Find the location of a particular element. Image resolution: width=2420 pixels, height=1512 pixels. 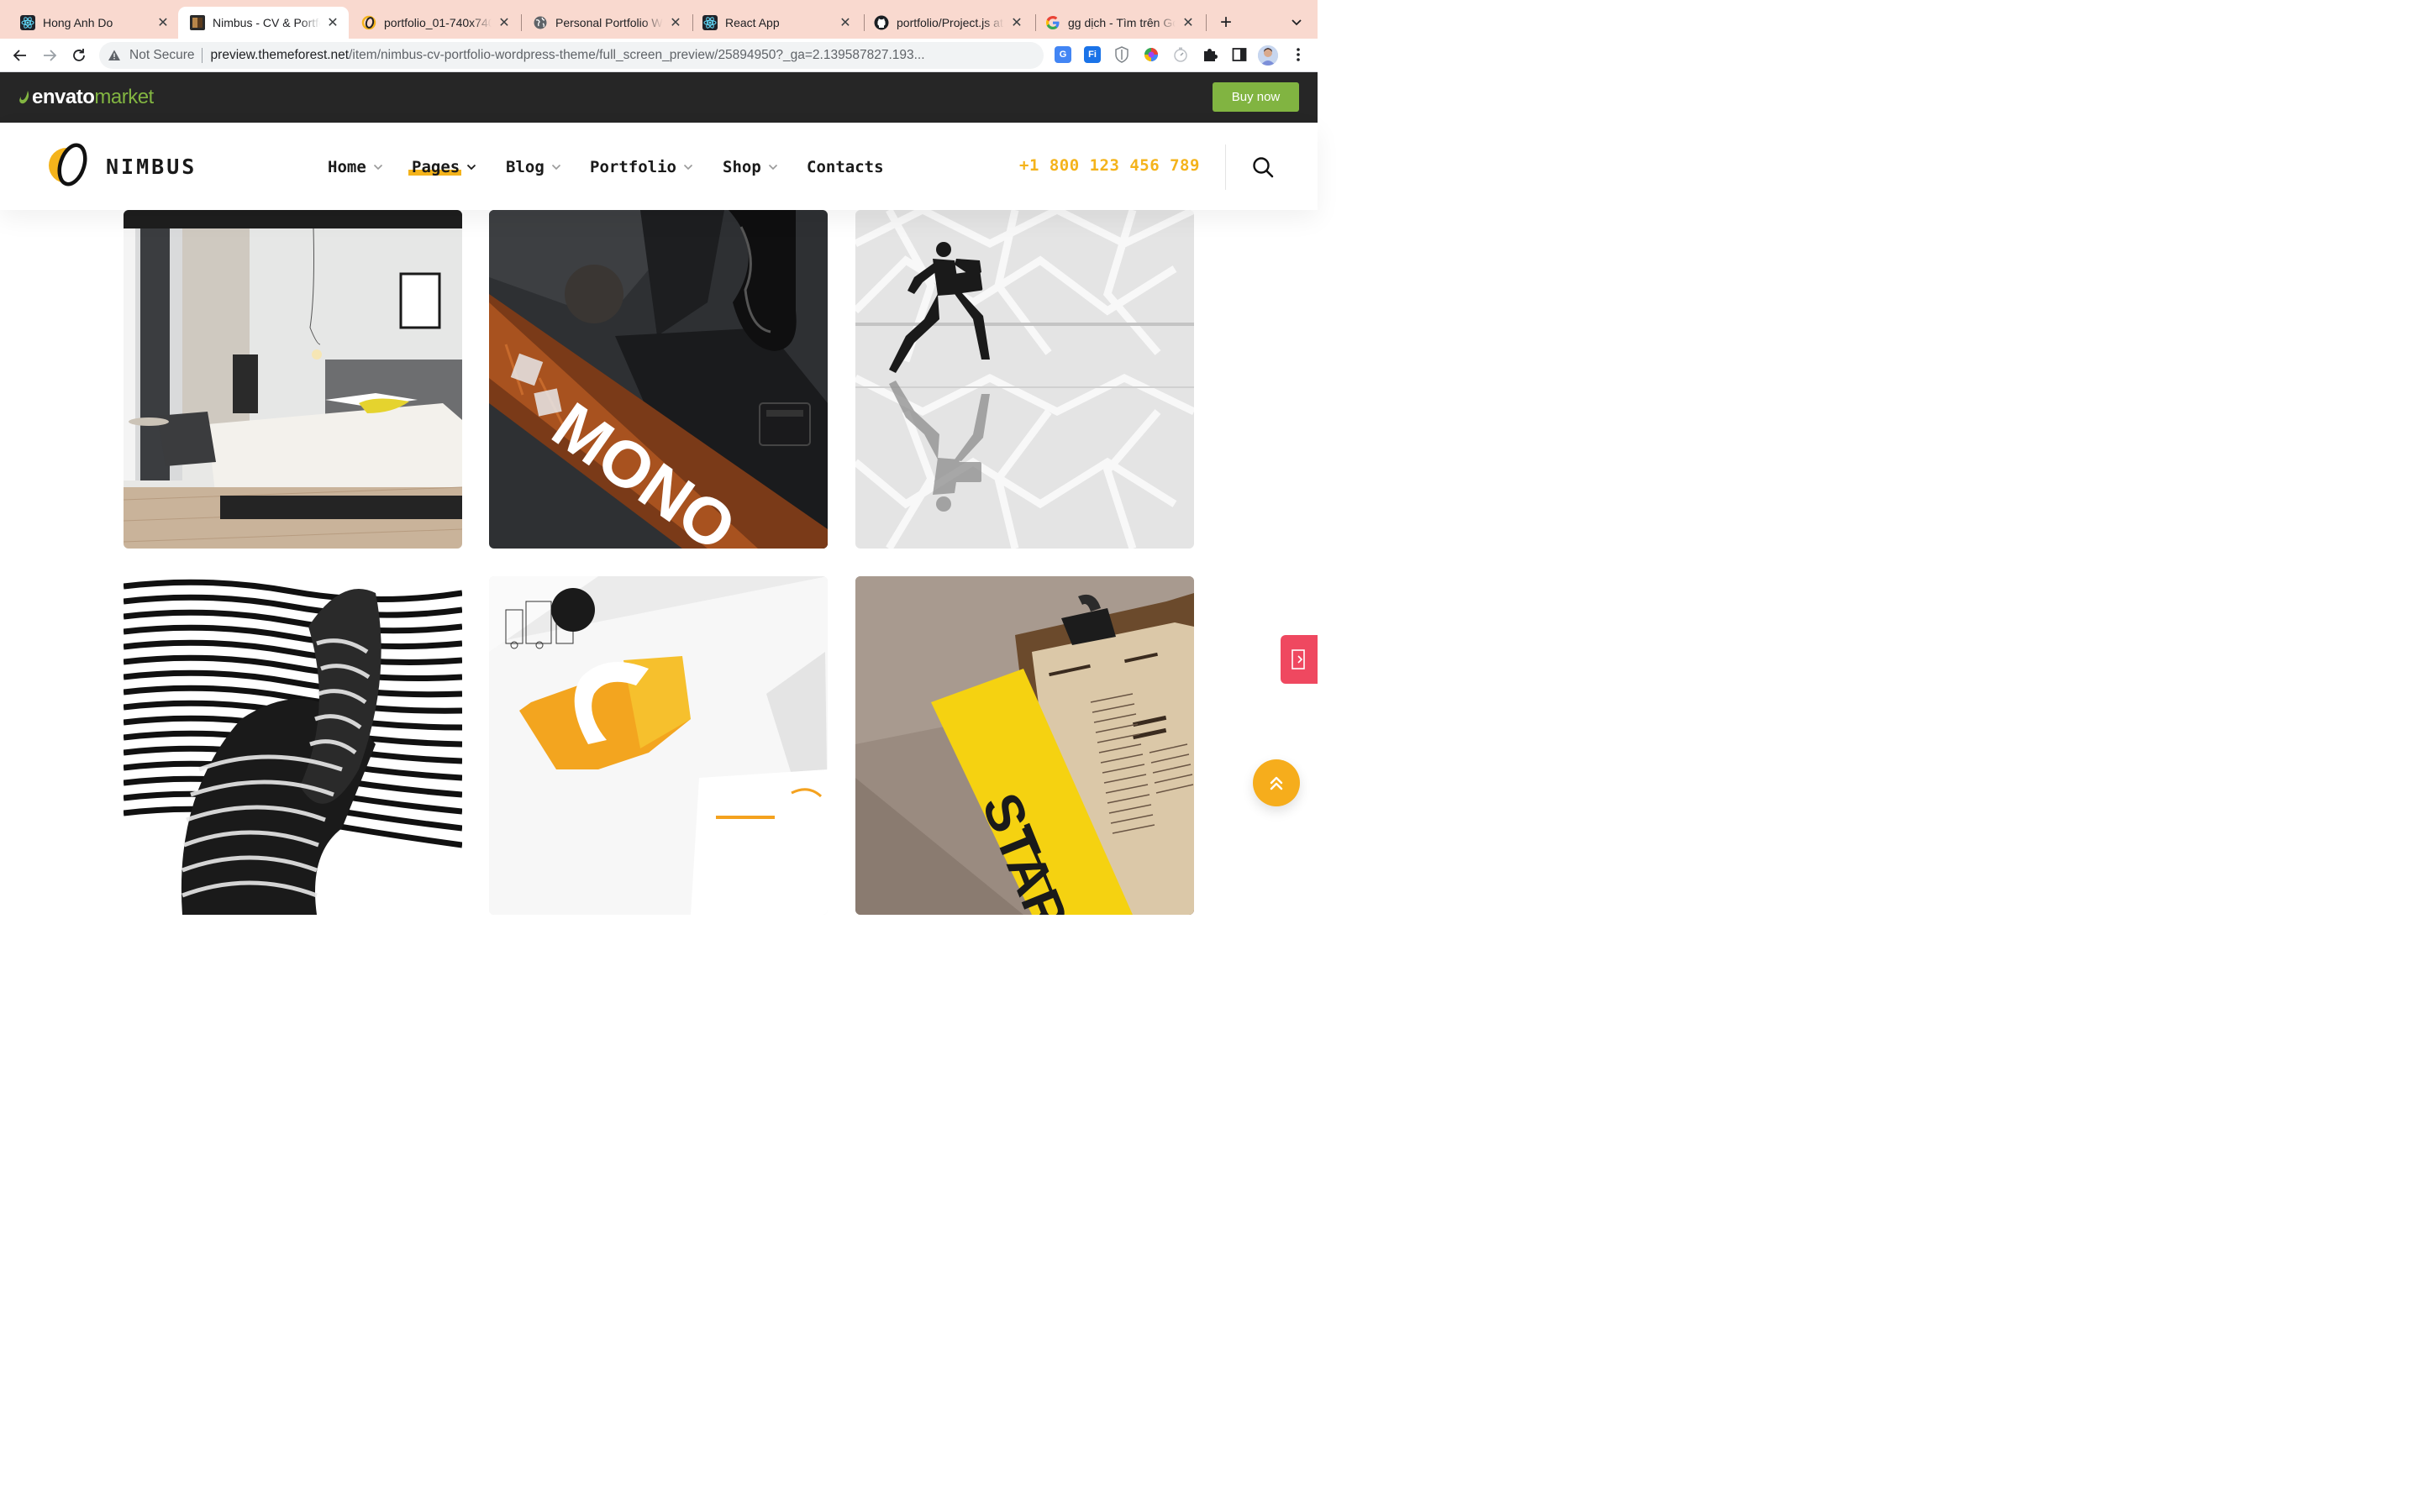

browser-tab: portfolio/Project.js at ✕ is located at coordinates (947, 23).